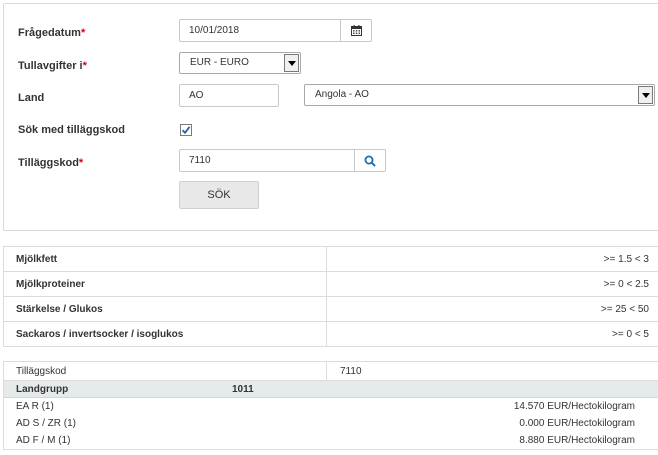 This screenshot has height=455, width=658. Describe the element at coordinates (331, 440) in the screenshot. I see `duty-row: AD F / M (1) 8.880 EUR/Hectokilogram` at that location.